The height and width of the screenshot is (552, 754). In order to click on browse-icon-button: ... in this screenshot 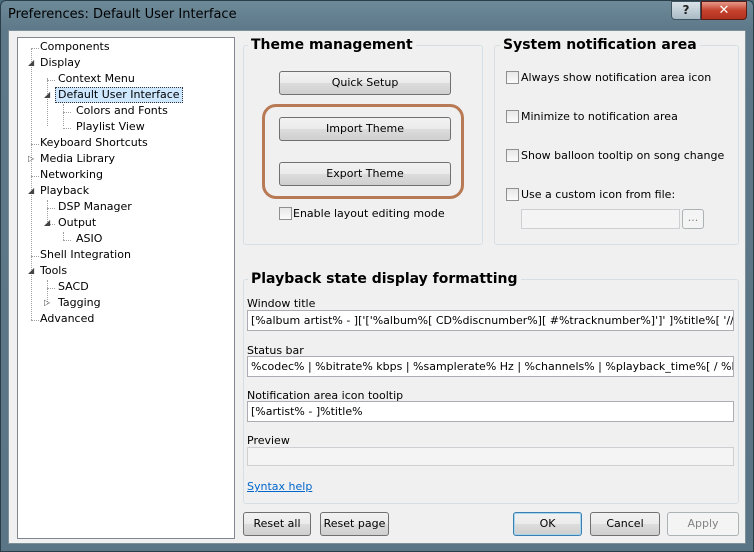, I will do `click(693, 219)`.